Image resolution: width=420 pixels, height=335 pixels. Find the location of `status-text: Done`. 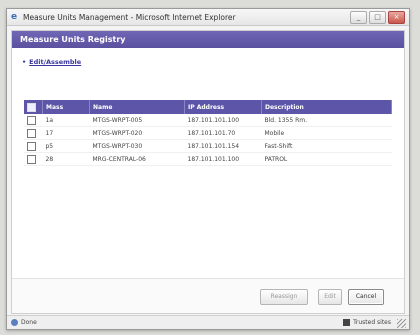

status-text: Done is located at coordinates (29, 322).